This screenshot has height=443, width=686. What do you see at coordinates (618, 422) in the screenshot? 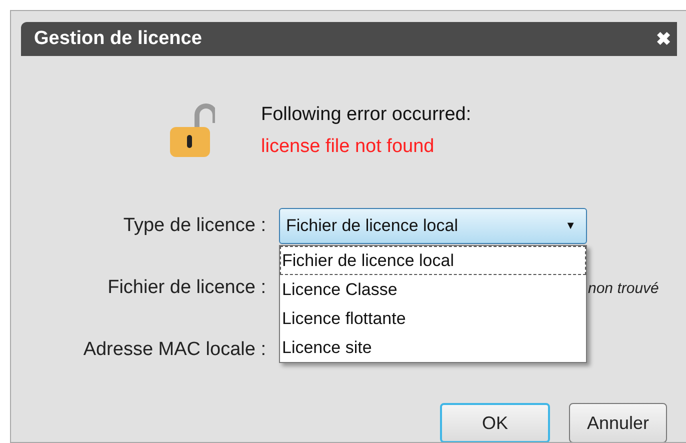
I see `cancel-button: Annuler` at bounding box center [618, 422].